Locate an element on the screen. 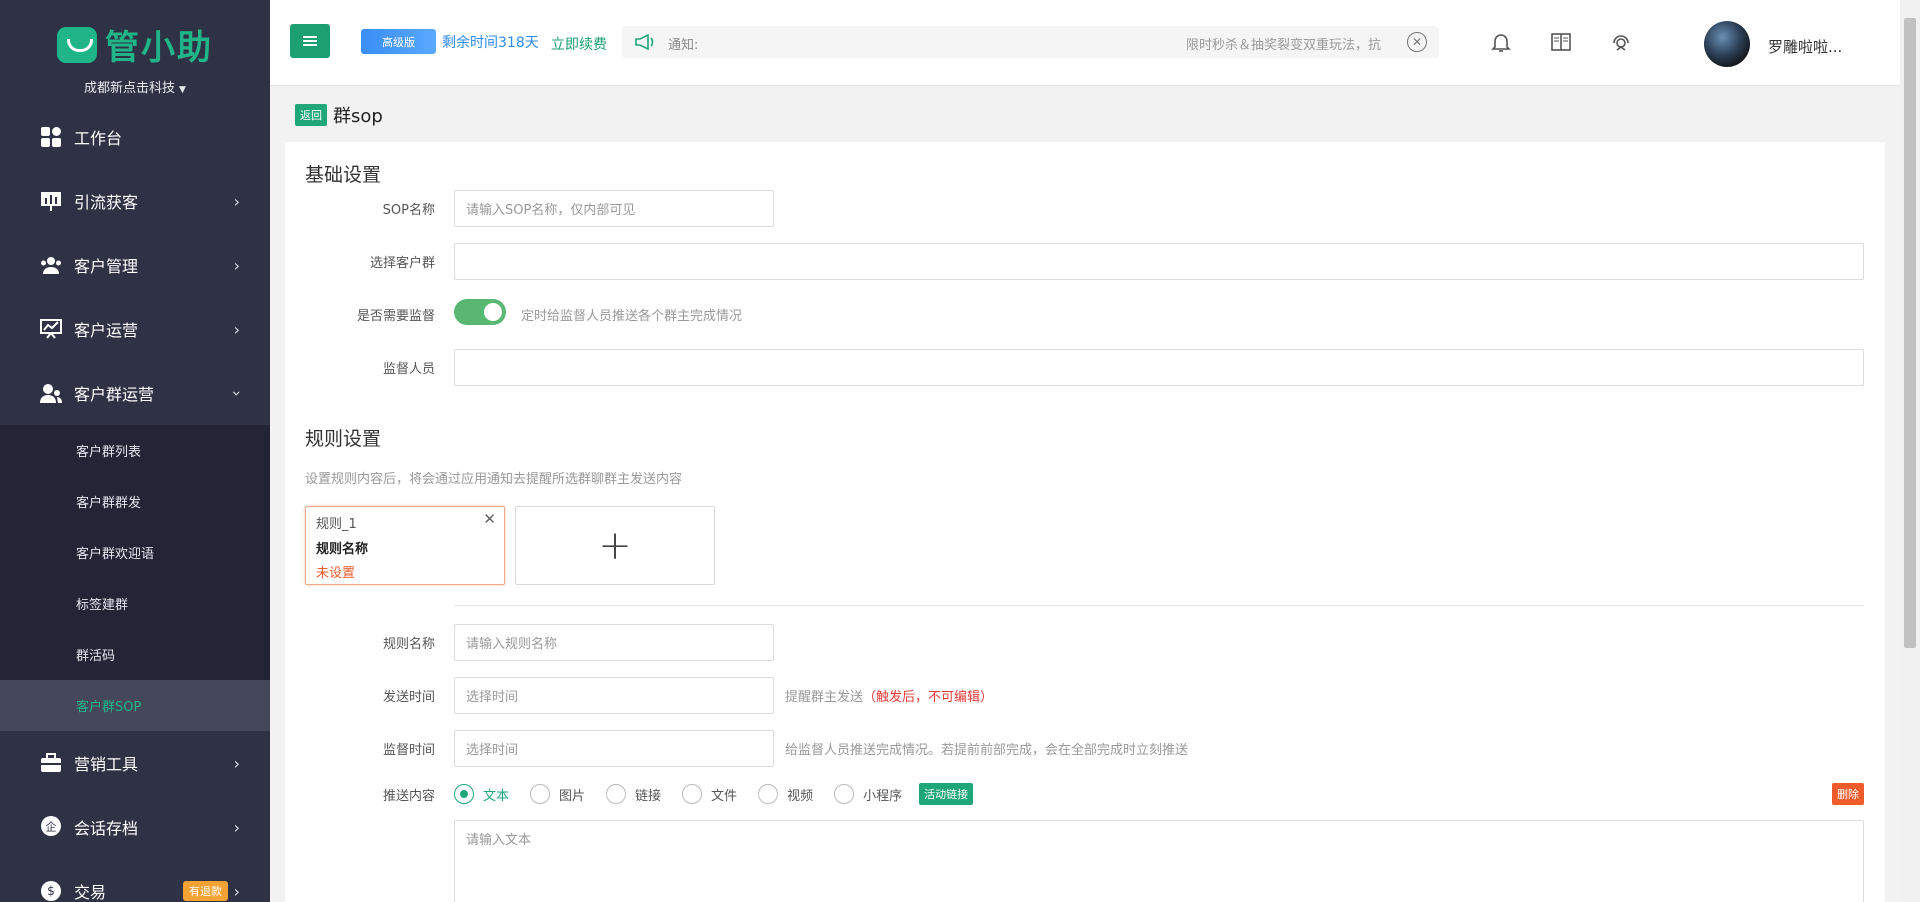 The height and width of the screenshot is (902, 1920). radio-text: 文本 is located at coordinates (481, 794).